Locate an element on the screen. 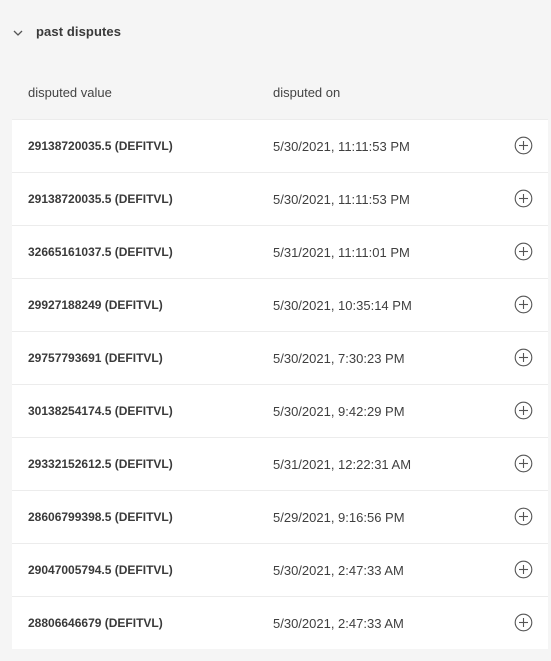  disputed-value-cell: 28606799398.5 (DEFITVL) is located at coordinates (100, 517).